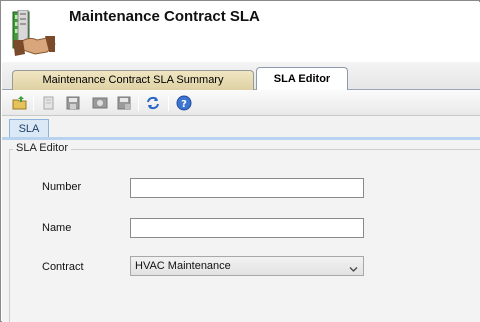  I want to click on help-icon: ?, so click(184, 103).